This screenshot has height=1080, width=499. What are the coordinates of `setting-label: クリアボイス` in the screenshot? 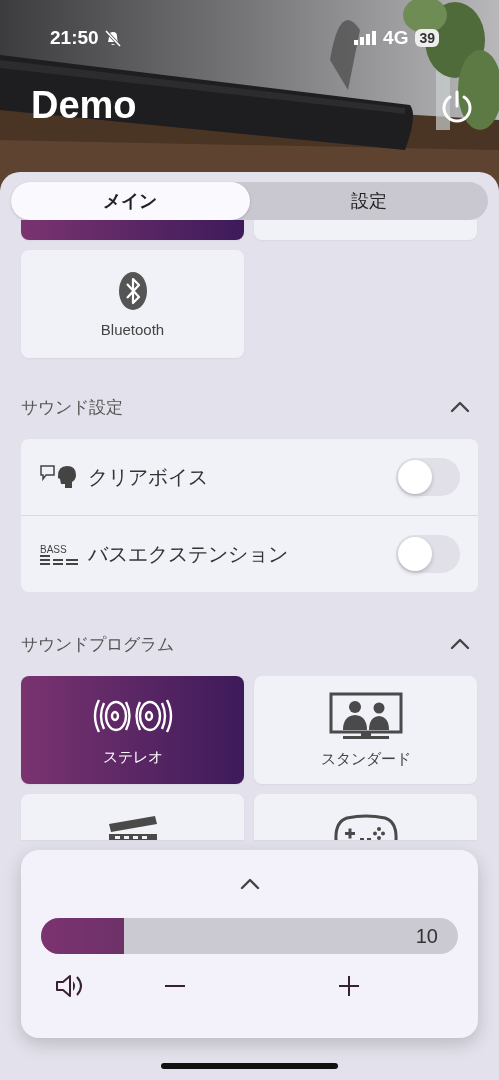 It's located at (148, 477).